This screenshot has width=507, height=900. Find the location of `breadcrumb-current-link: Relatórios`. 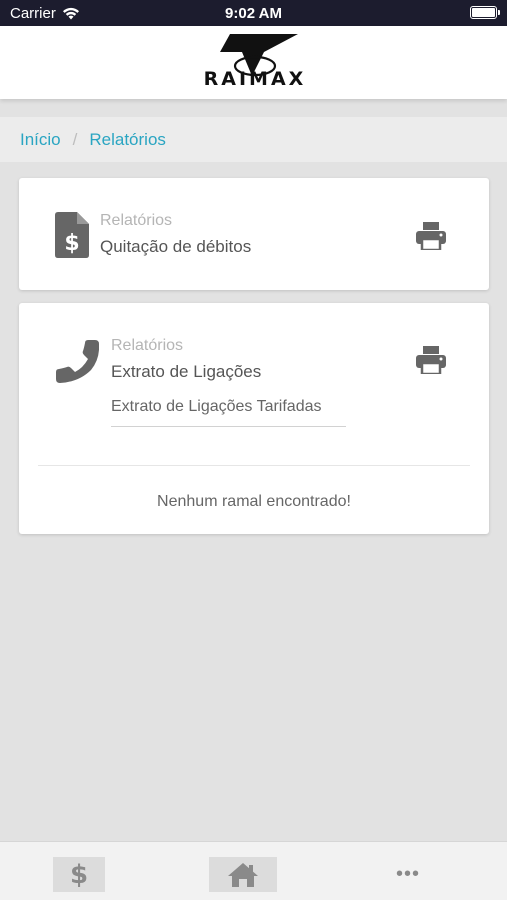

breadcrumb-current-link: Relatórios is located at coordinates (127, 140).